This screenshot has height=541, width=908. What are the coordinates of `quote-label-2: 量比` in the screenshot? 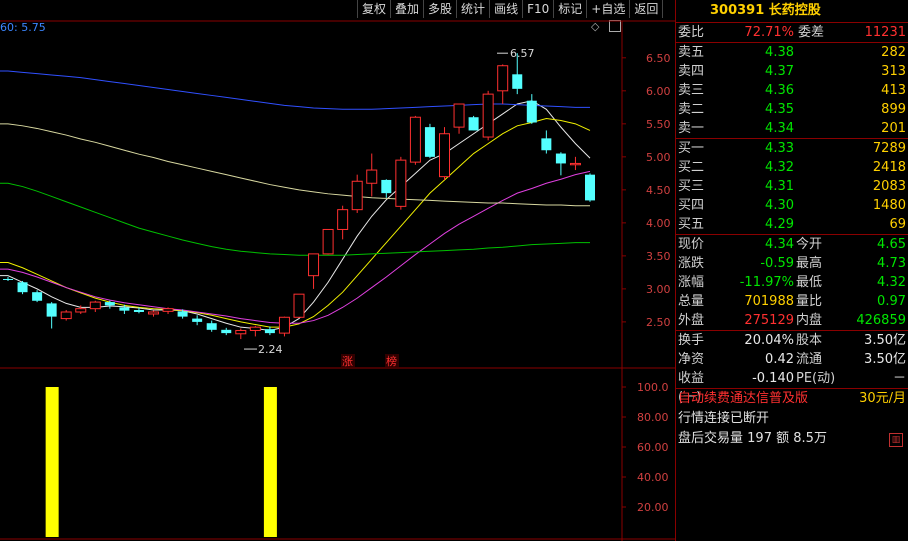 It's located at (809, 301).